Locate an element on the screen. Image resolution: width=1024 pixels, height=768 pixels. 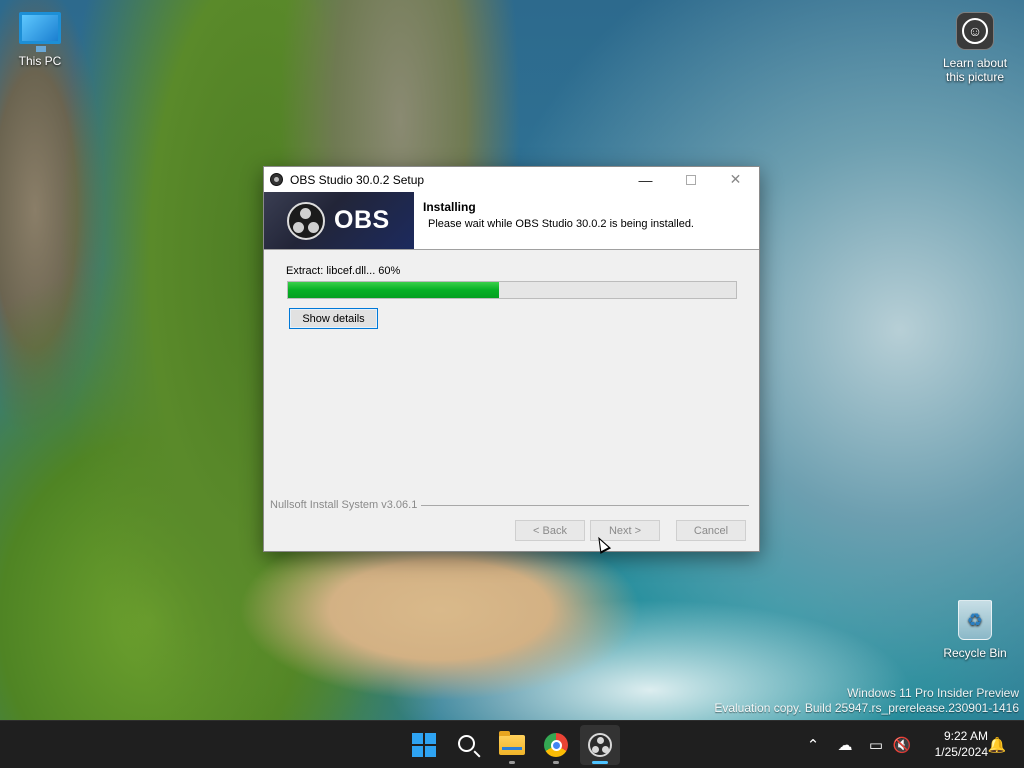
search-icon is located at coordinates (466, 743).